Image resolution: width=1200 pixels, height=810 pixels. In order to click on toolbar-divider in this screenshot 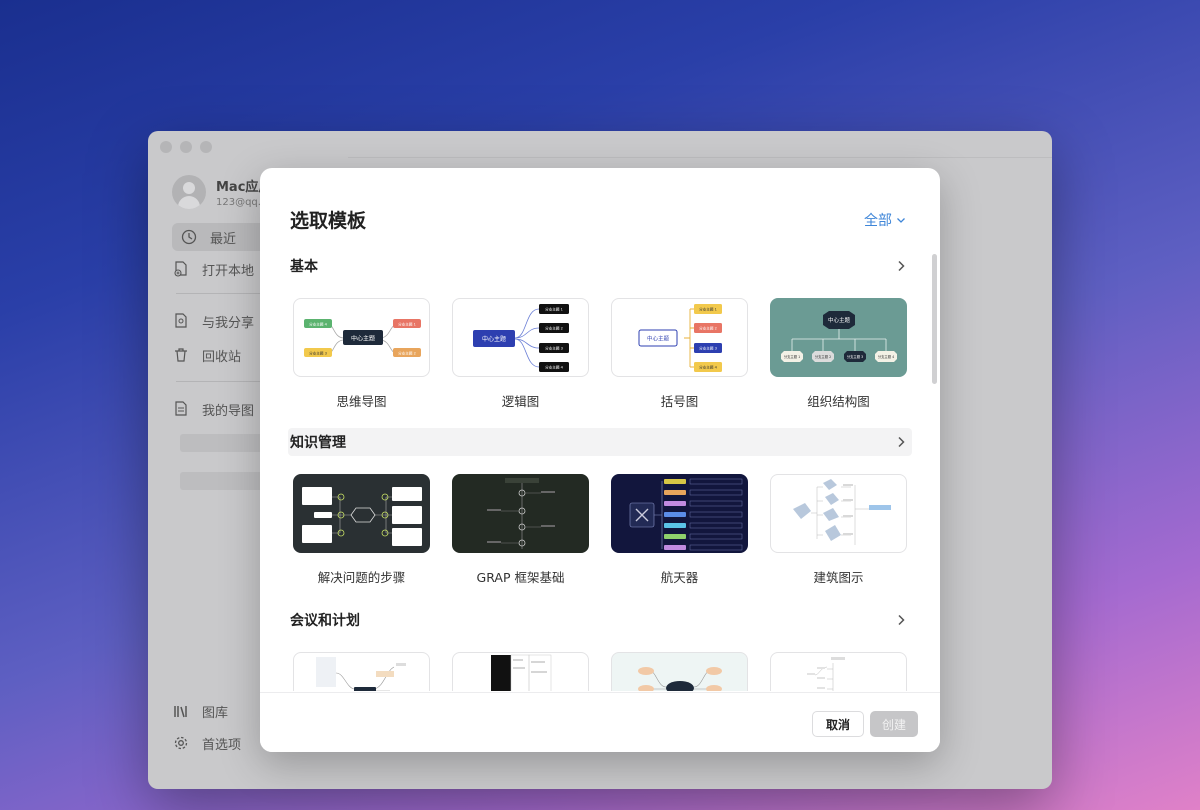, I will do `click(700, 157)`.